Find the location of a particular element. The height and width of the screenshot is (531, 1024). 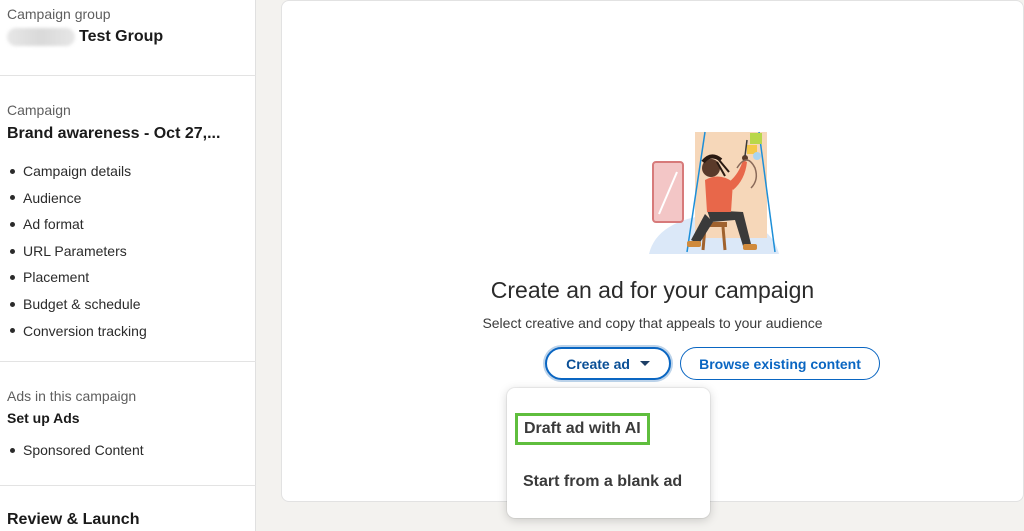

redacted-text is located at coordinates (41, 37).